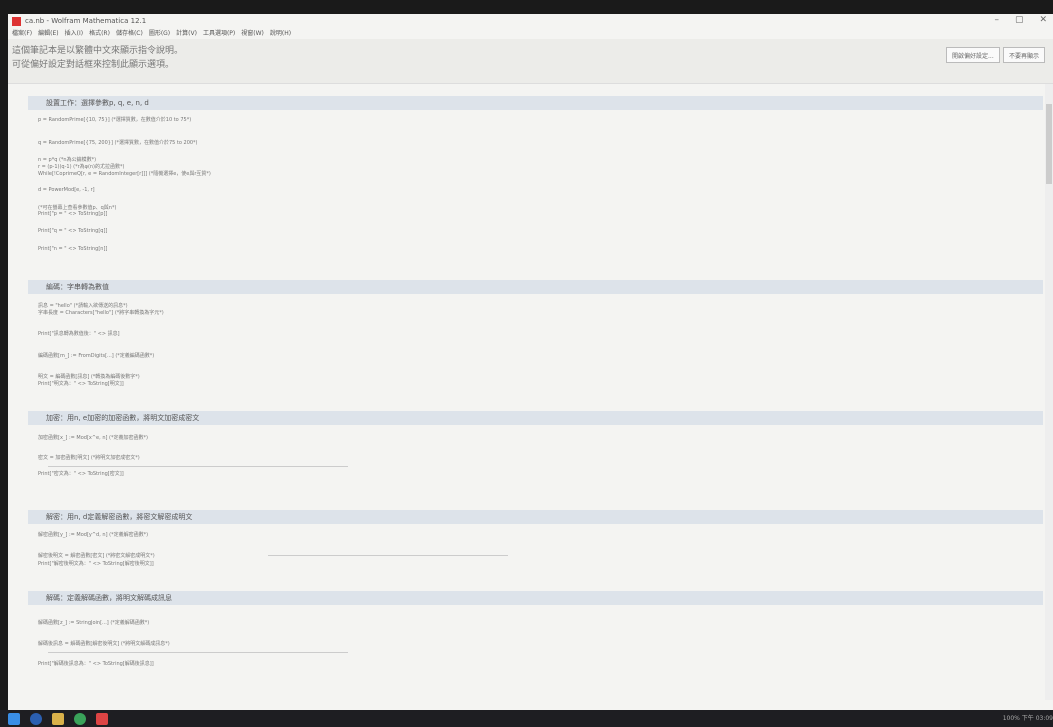 This screenshot has height=727, width=1053. Describe the element at coordinates (1037, 718) in the screenshot. I see `clock: 下午 03:09` at that location.